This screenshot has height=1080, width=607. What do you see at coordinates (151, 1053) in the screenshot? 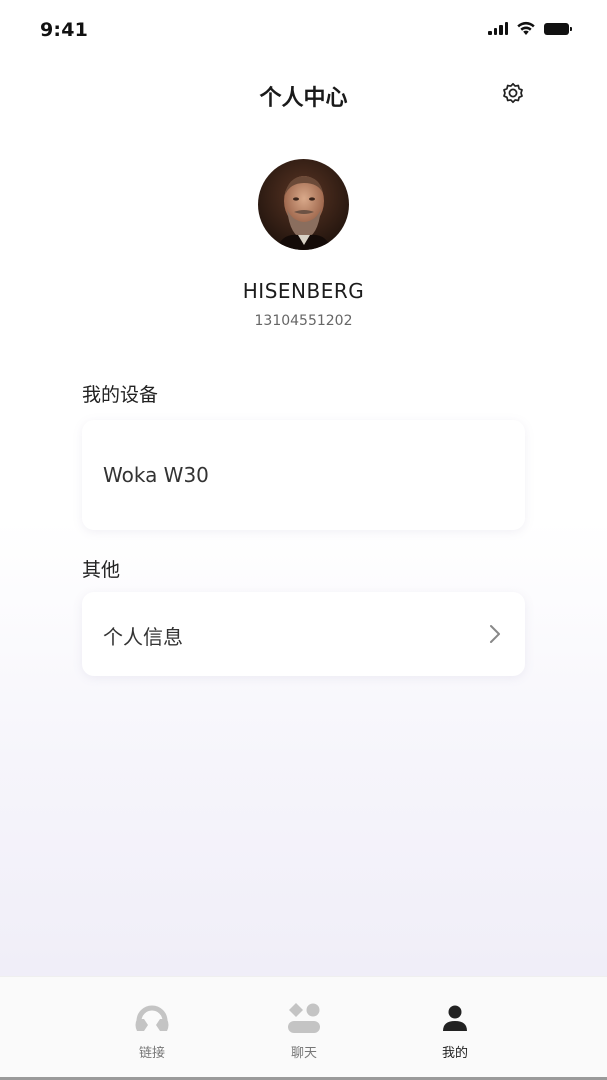
I see `tab-link-label: 链接` at bounding box center [151, 1053].